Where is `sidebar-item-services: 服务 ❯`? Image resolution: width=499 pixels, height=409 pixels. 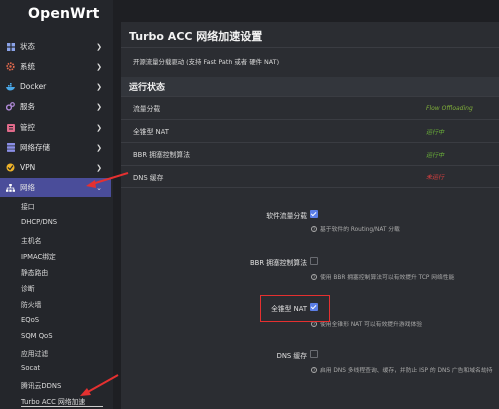
sidebar-item-services: 服务 ❯ is located at coordinates (55, 106).